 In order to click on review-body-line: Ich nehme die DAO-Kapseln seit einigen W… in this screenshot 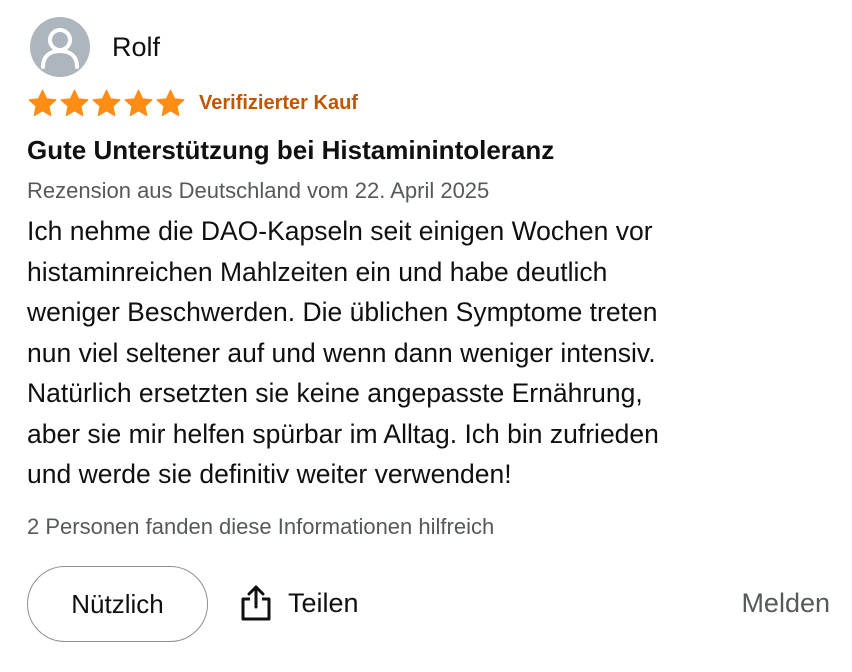, I will do `click(340, 231)`.